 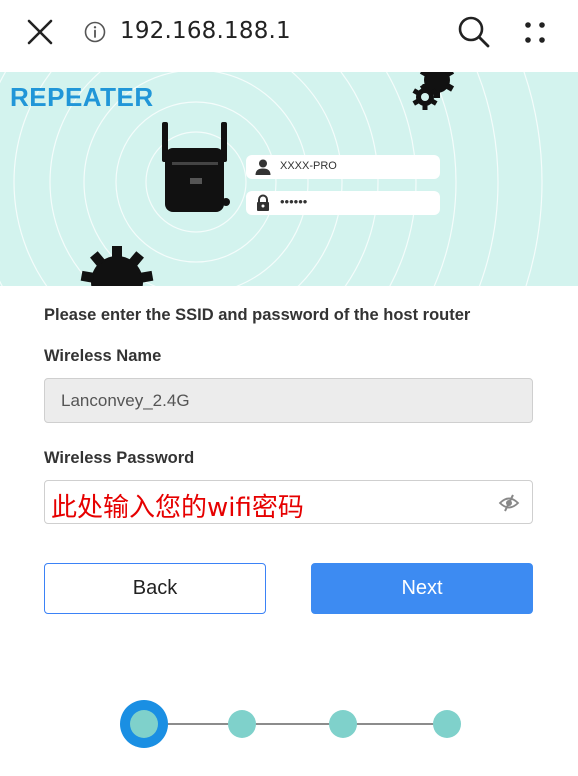 What do you see at coordinates (474, 32) in the screenshot?
I see `search-icon` at bounding box center [474, 32].